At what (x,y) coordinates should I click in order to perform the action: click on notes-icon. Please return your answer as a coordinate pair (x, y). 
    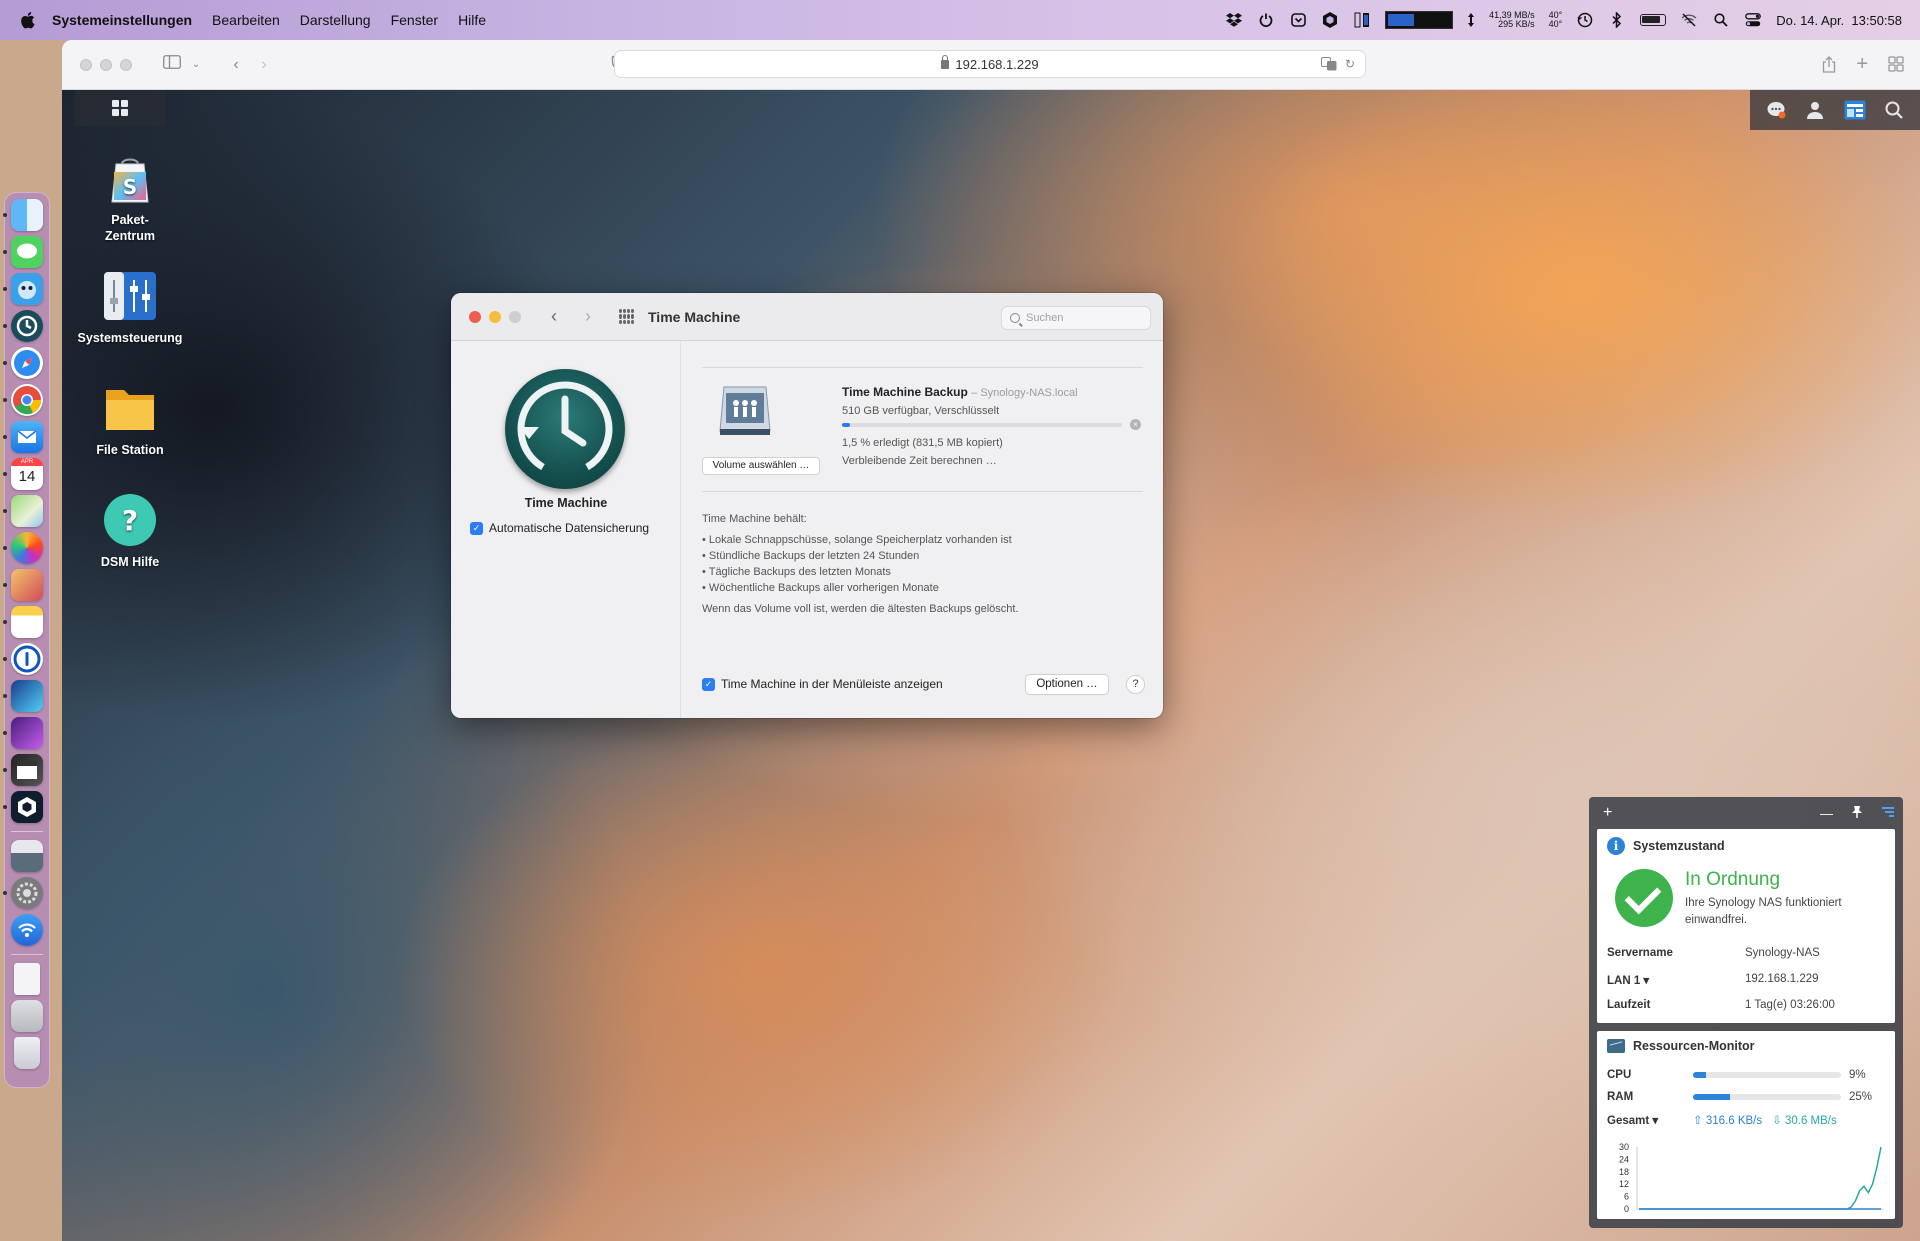
    Looking at the image, I should click on (23, 622).